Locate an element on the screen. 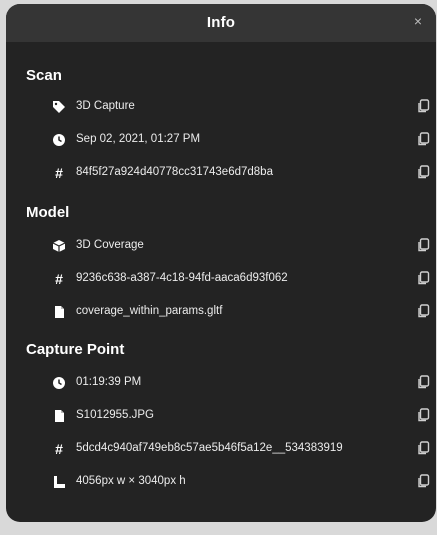  scan-row-id: # 84f5f27a924d40778cc31743e6d7d8ba is located at coordinates (221, 174).